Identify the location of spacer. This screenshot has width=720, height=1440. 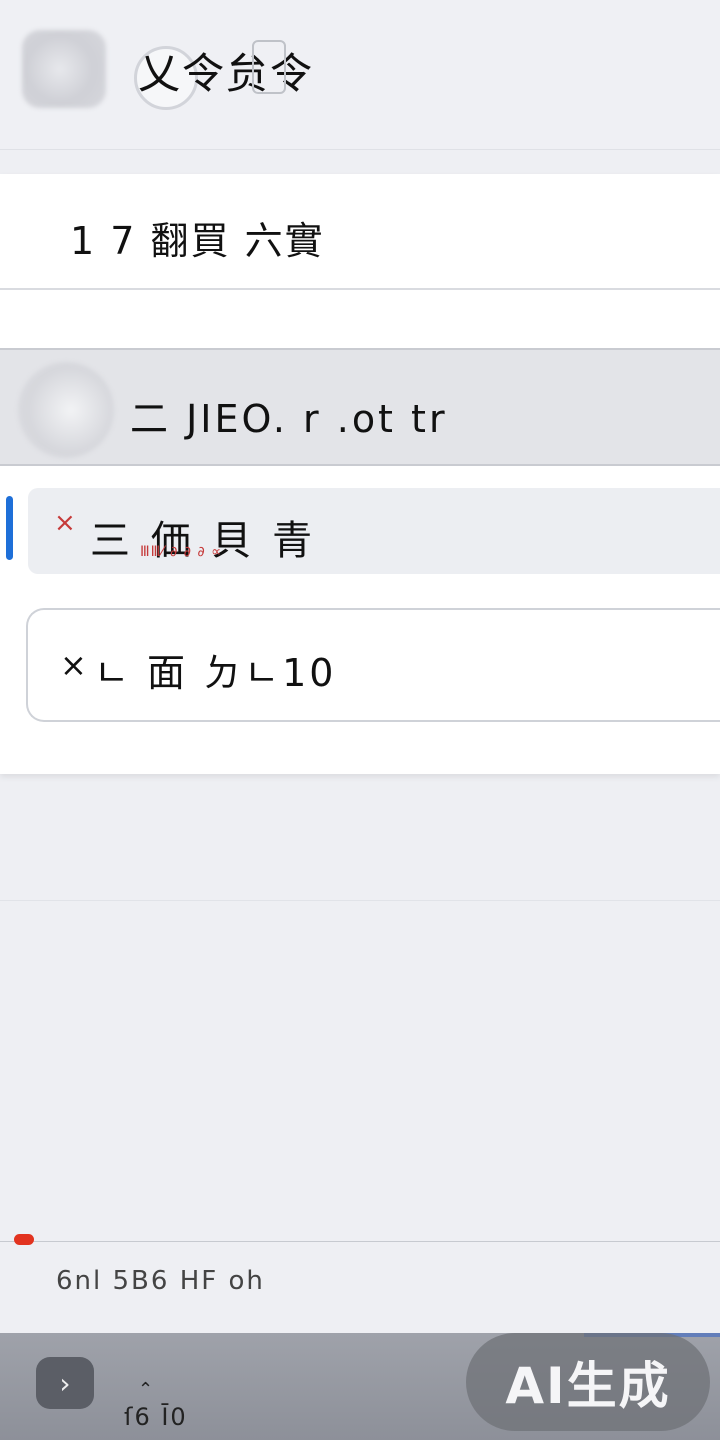
(360, 319).